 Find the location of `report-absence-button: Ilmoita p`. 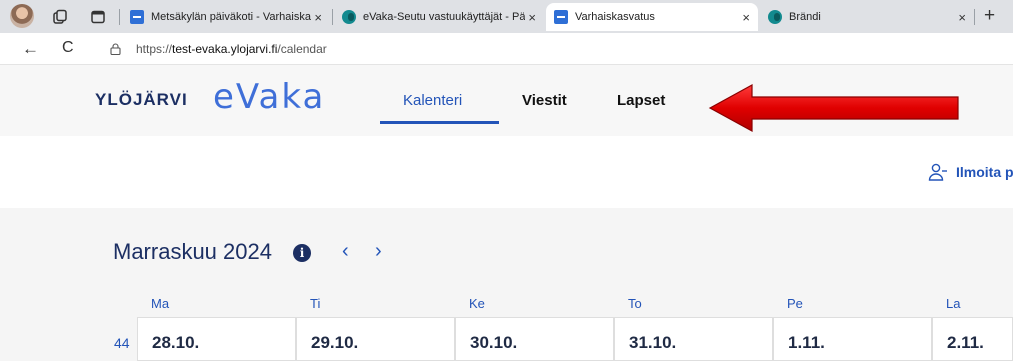

report-absence-button: Ilmoita p is located at coordinates (970, 172).